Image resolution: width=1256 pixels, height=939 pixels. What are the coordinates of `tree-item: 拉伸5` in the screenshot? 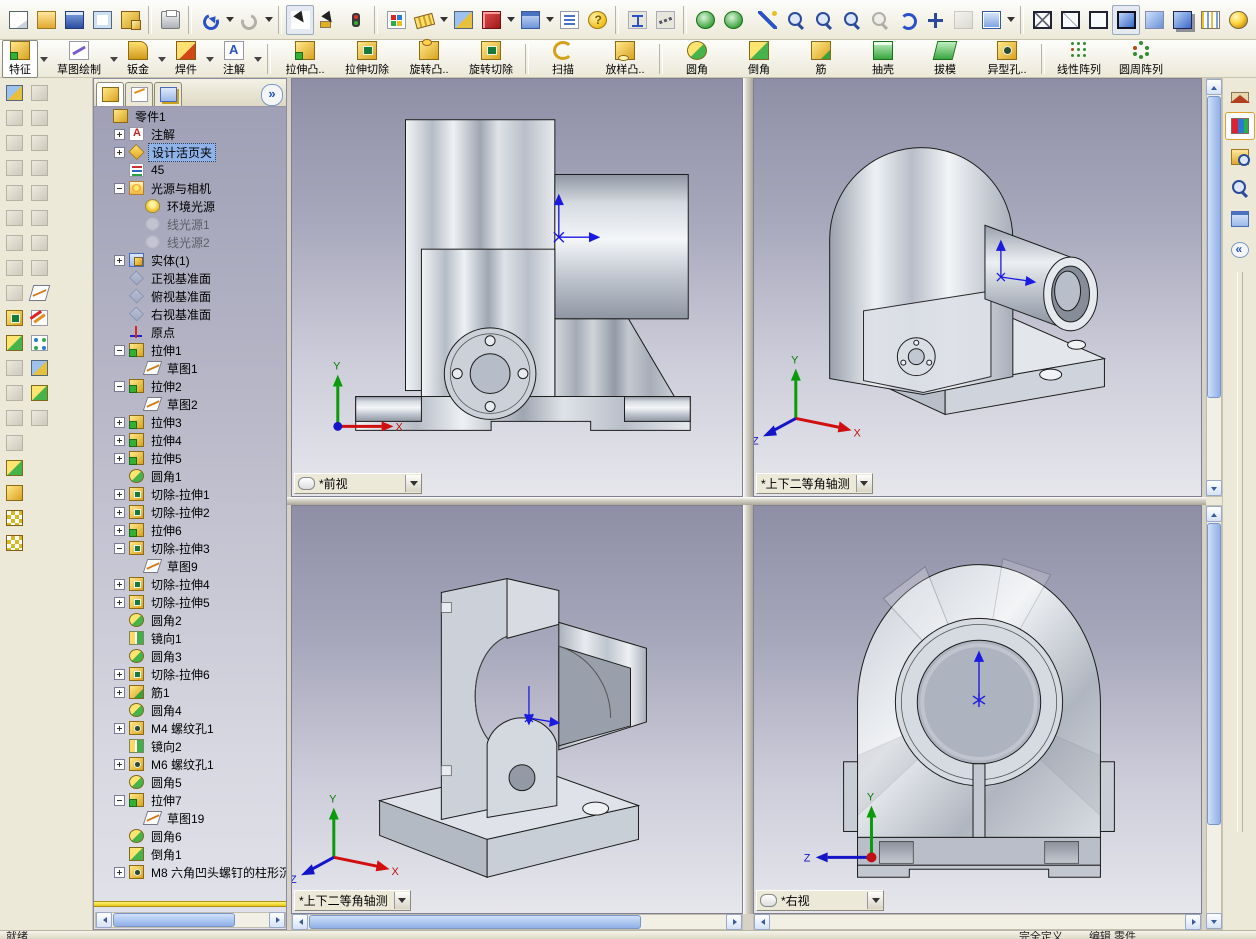 It's located at (190, 458).